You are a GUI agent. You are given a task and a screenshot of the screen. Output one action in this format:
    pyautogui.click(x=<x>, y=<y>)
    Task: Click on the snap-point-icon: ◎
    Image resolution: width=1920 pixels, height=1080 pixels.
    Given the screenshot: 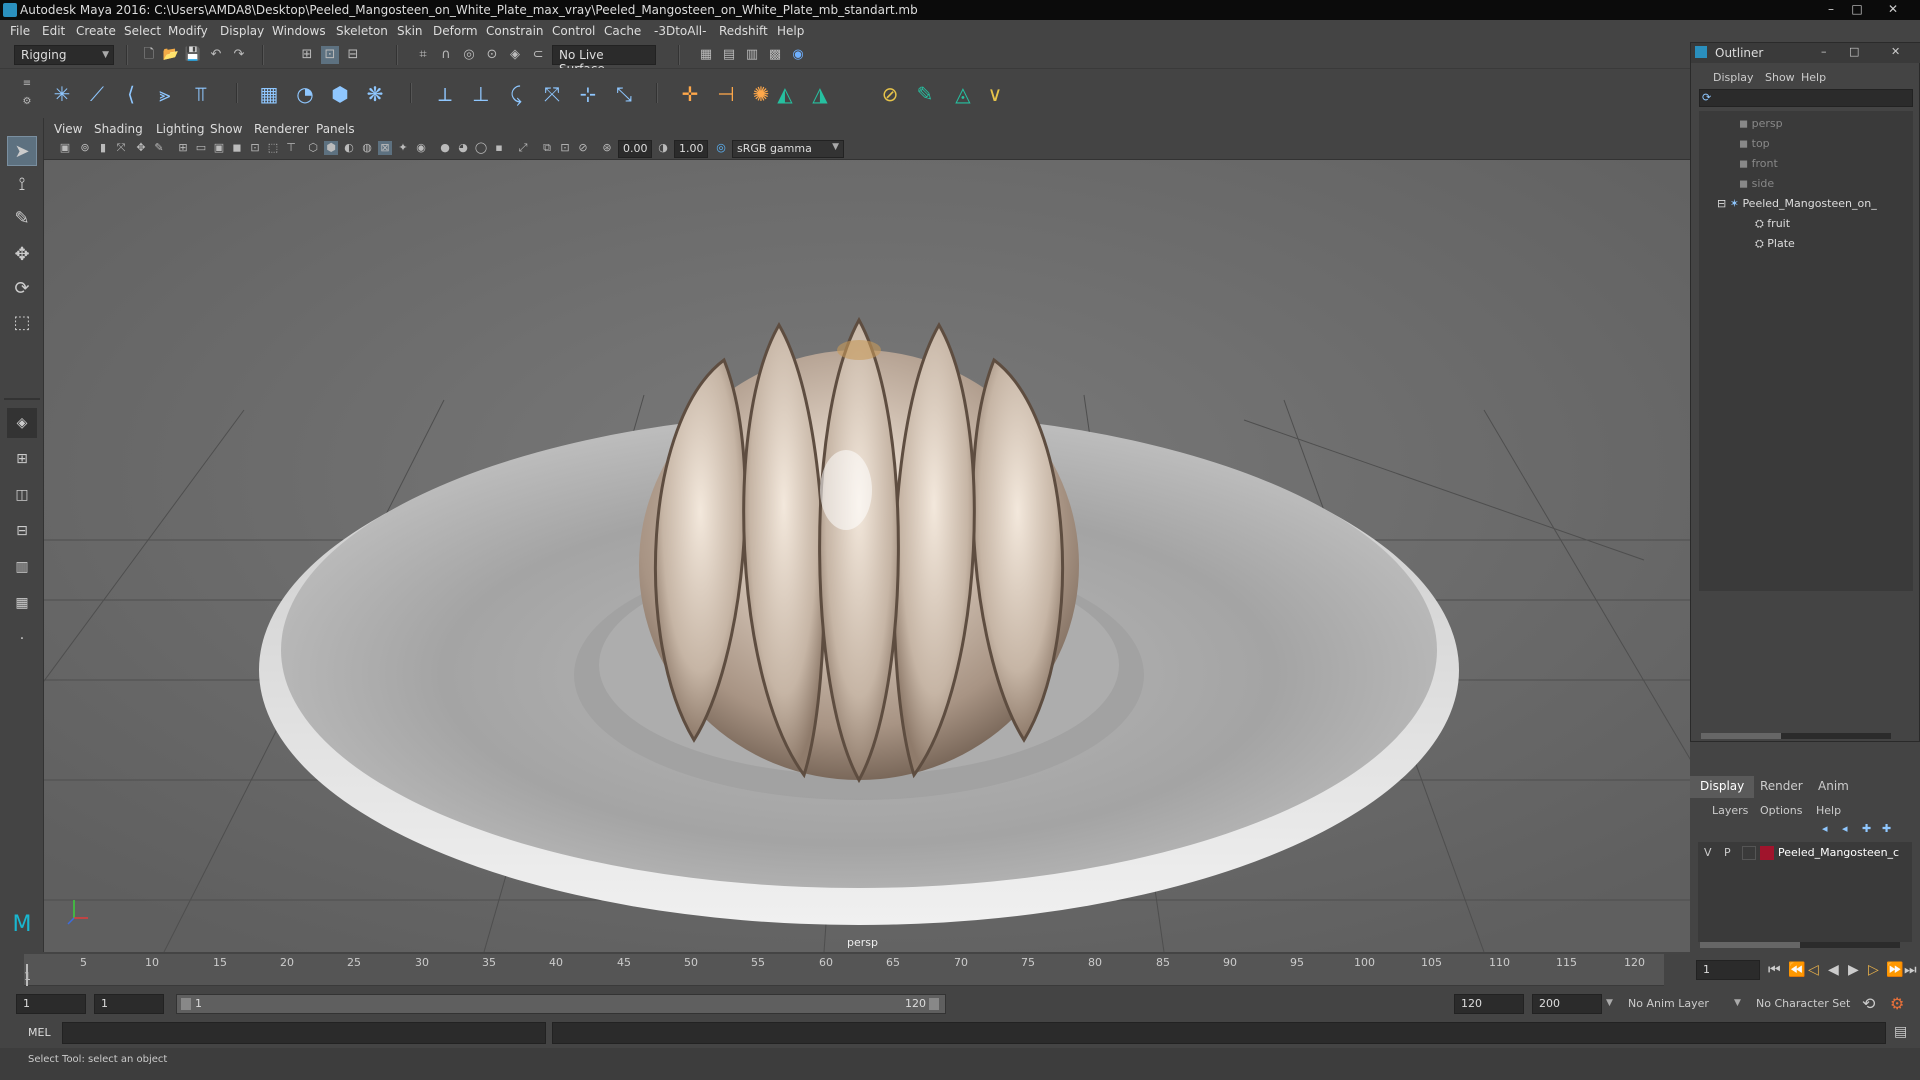 What is the action you would take?
    pyautogui.click(x=469, y=55)
    